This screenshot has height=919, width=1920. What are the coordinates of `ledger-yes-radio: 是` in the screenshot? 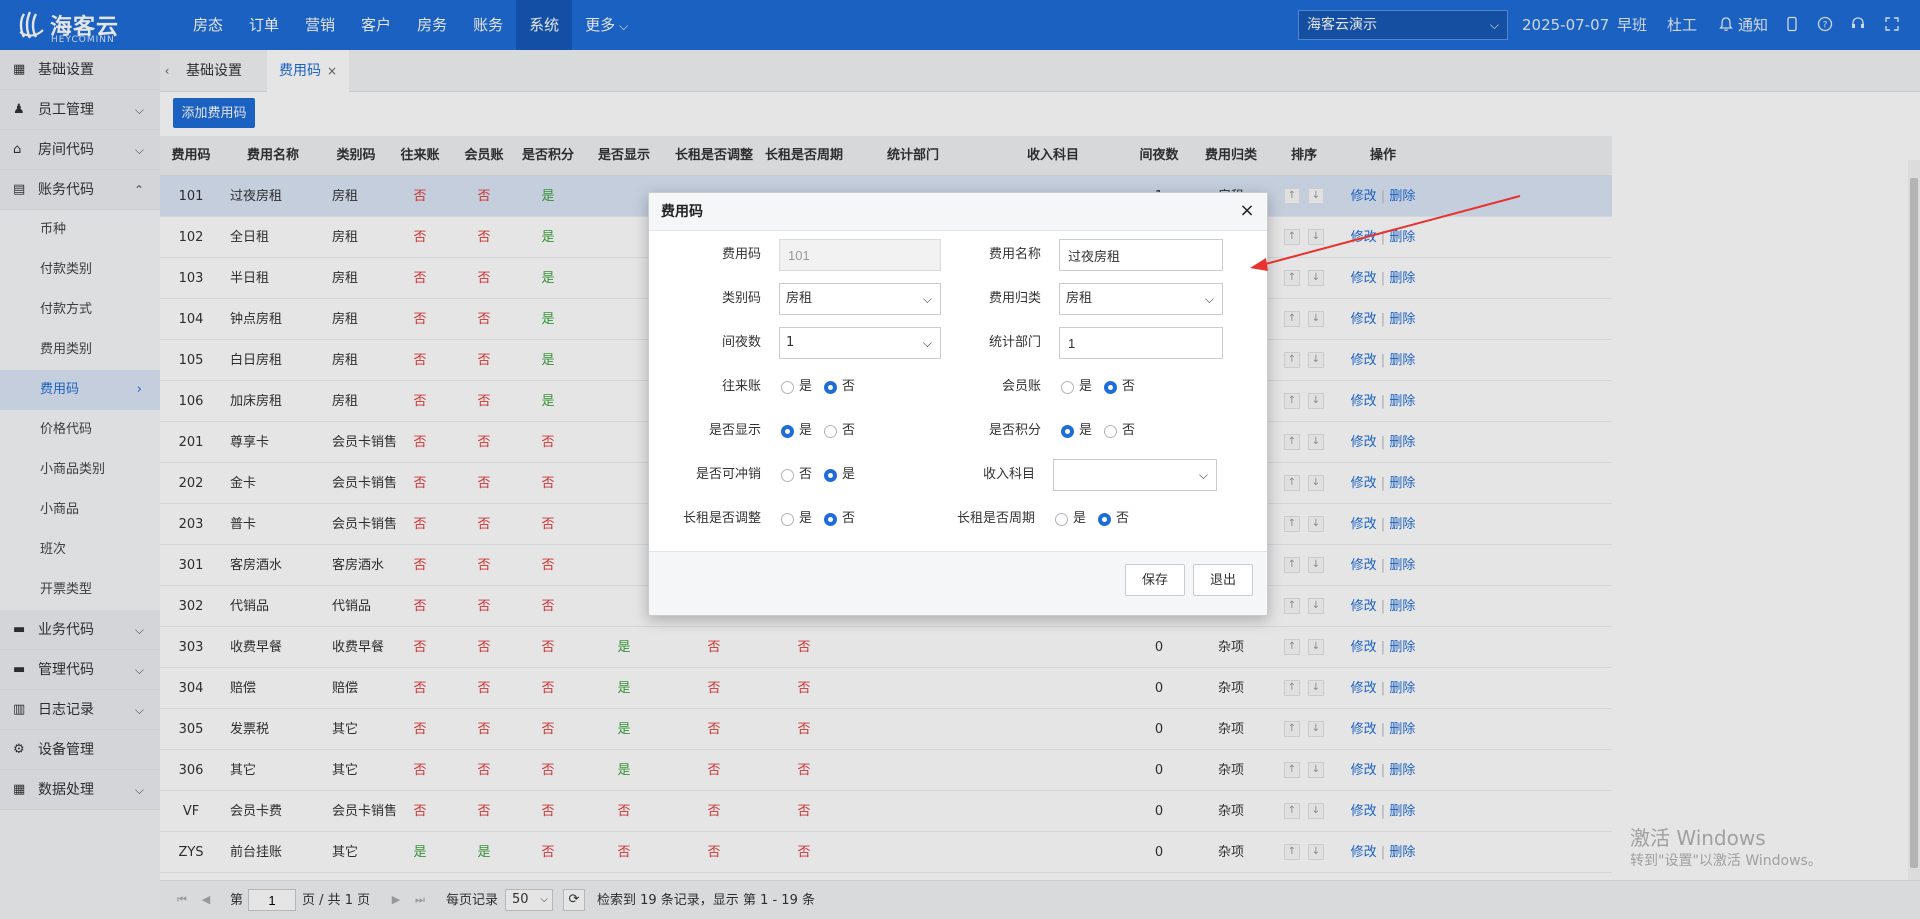 It's located at (796, 387).